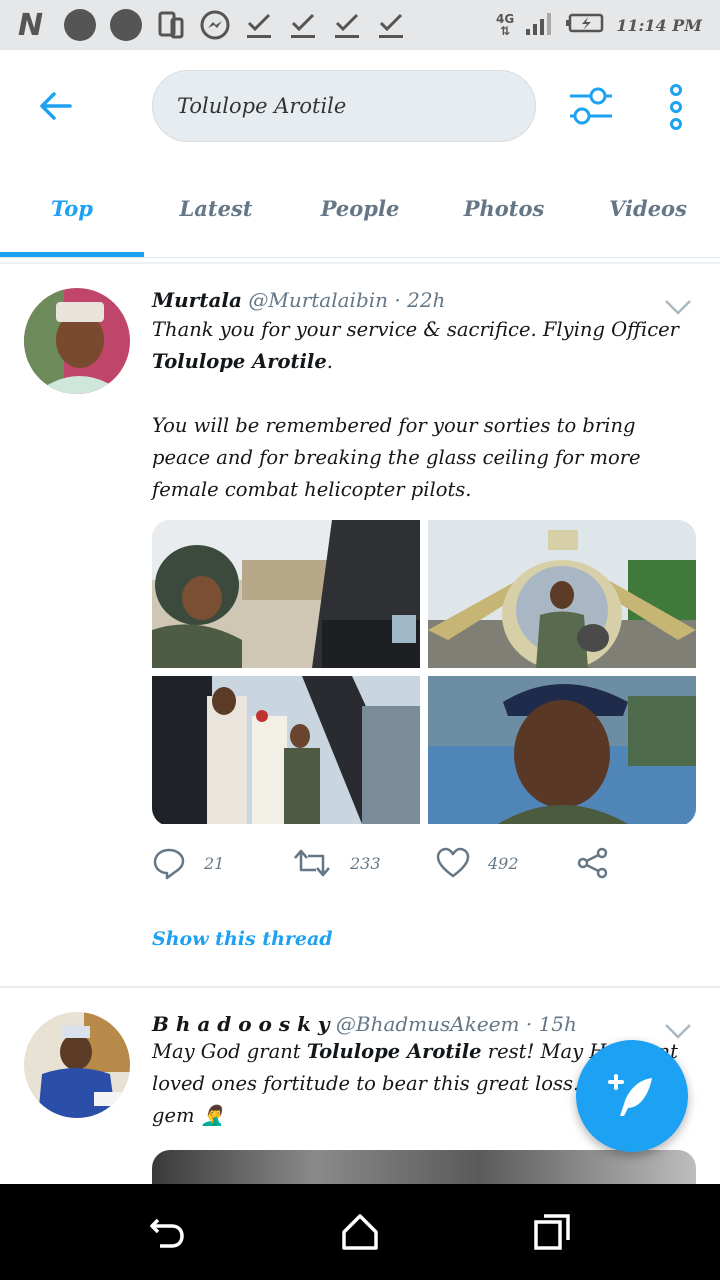  Describe the element at coordinates (241, 1024) in the screenshot. I see `author-name: B h a d o o s k y` at that location.